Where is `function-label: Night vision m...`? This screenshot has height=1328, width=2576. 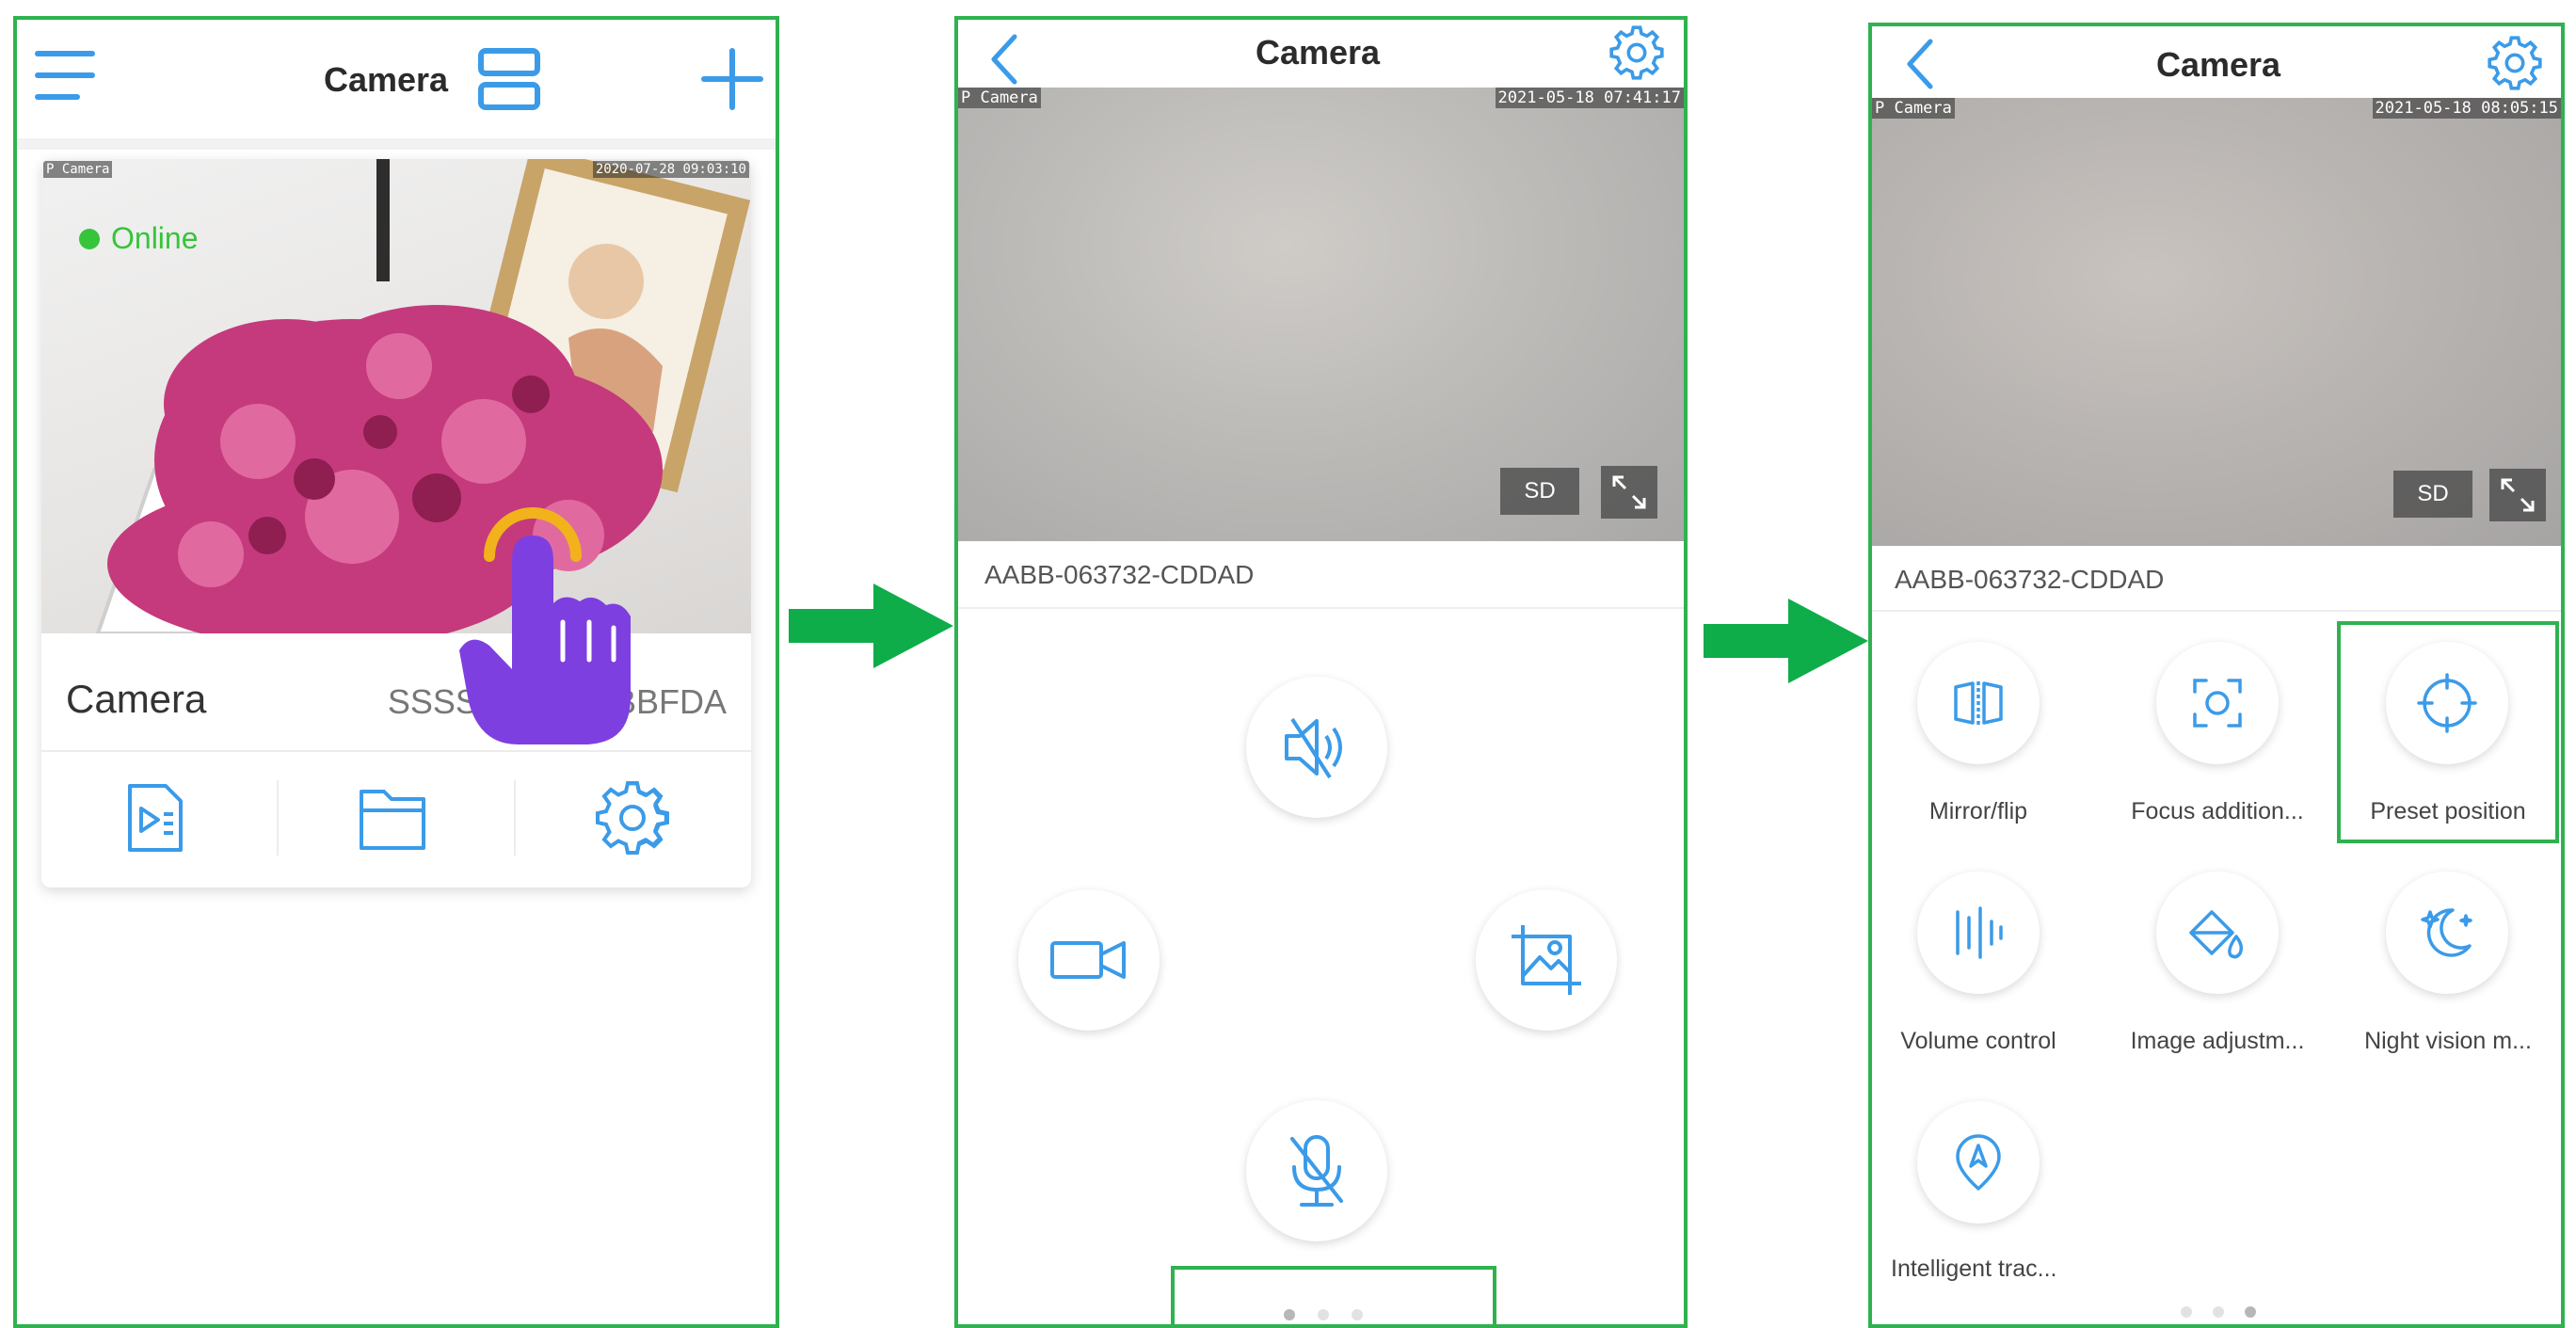 function-label: Night vision m... is located at coordinates (2448, 1041).